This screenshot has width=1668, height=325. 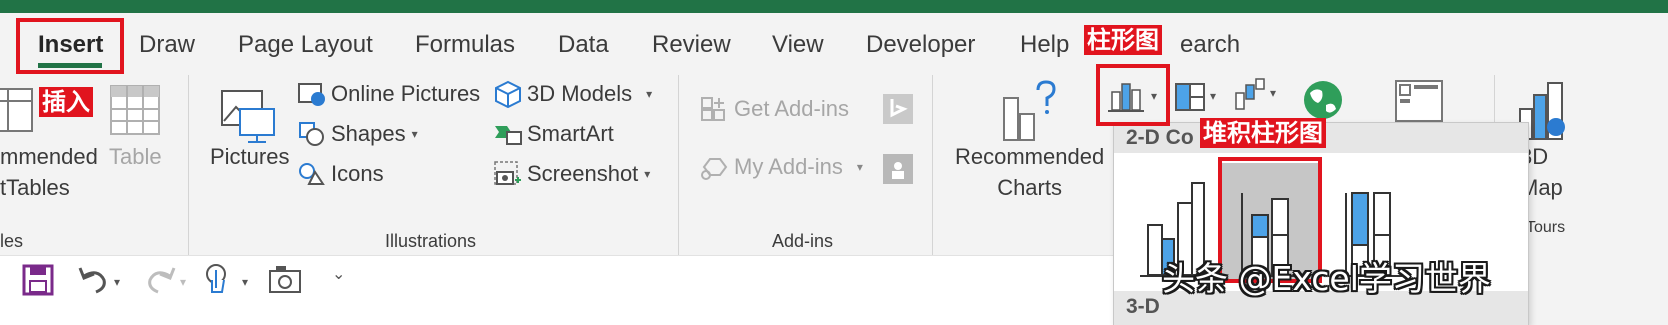 I want to click on smartart-button: SmartArt, so click(x=553, y=134).